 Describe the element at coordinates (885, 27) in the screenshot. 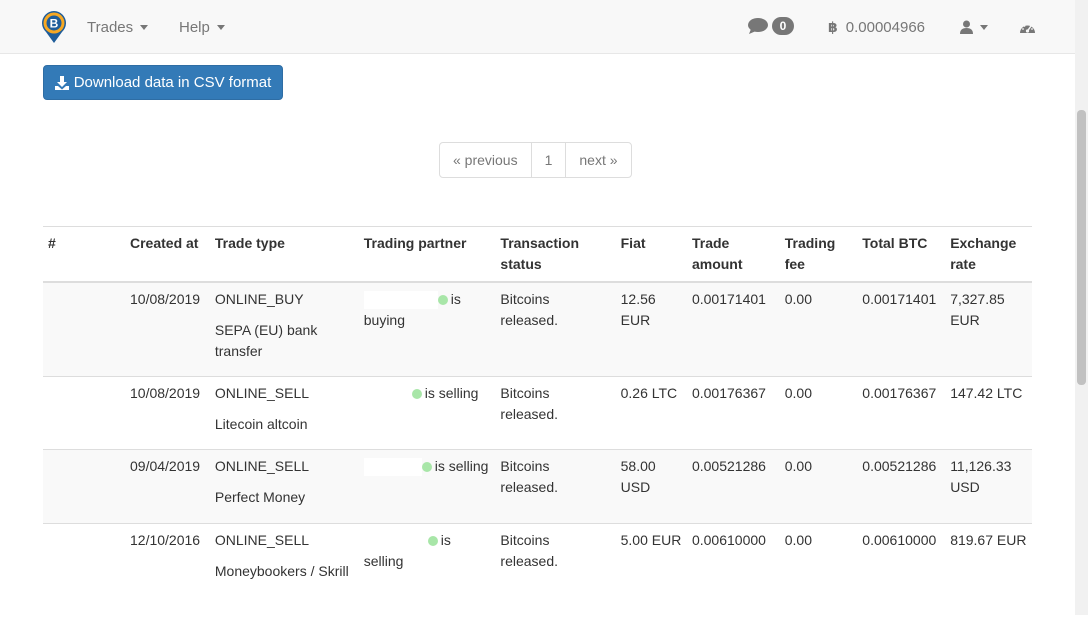

I see `btc-balance-value: 0.00004966` at that location.